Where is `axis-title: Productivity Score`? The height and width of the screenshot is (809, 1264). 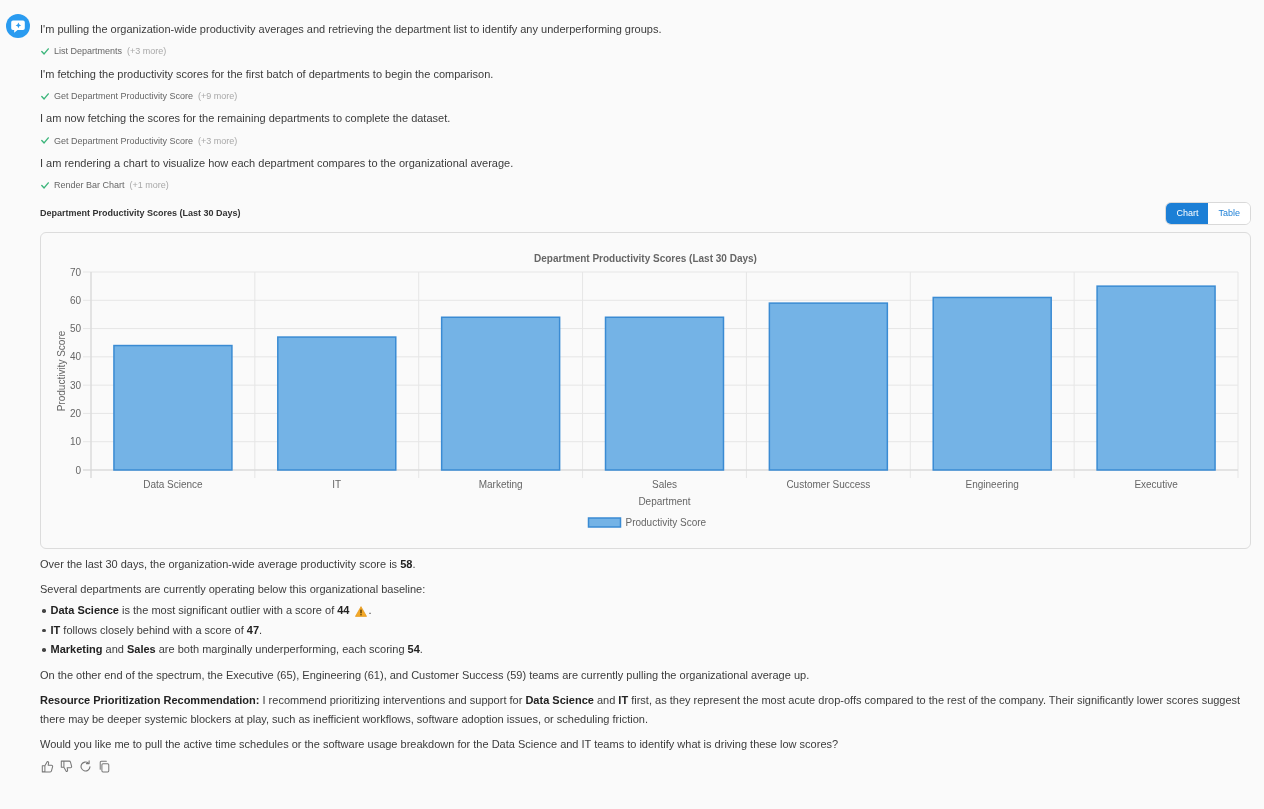
axis-title: Productivity Score is located at coordinates (61, 371).